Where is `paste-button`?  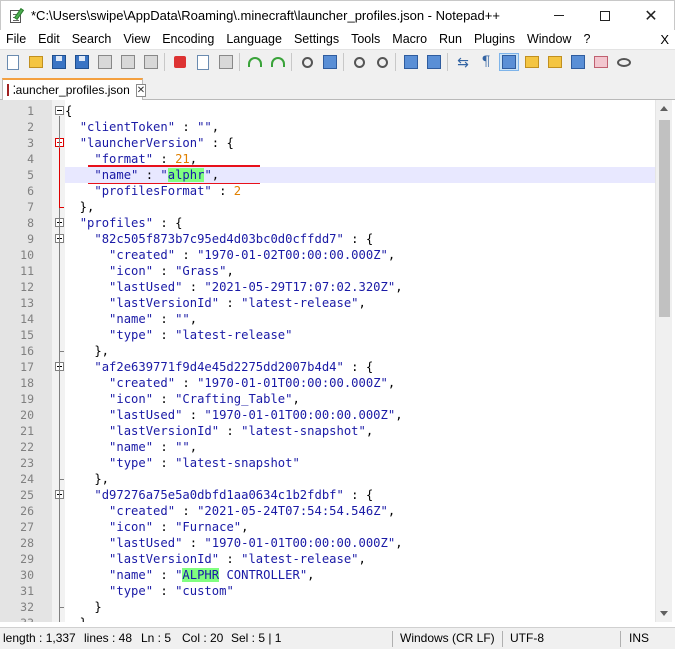
paste-button is located at coordinates (226, 62).